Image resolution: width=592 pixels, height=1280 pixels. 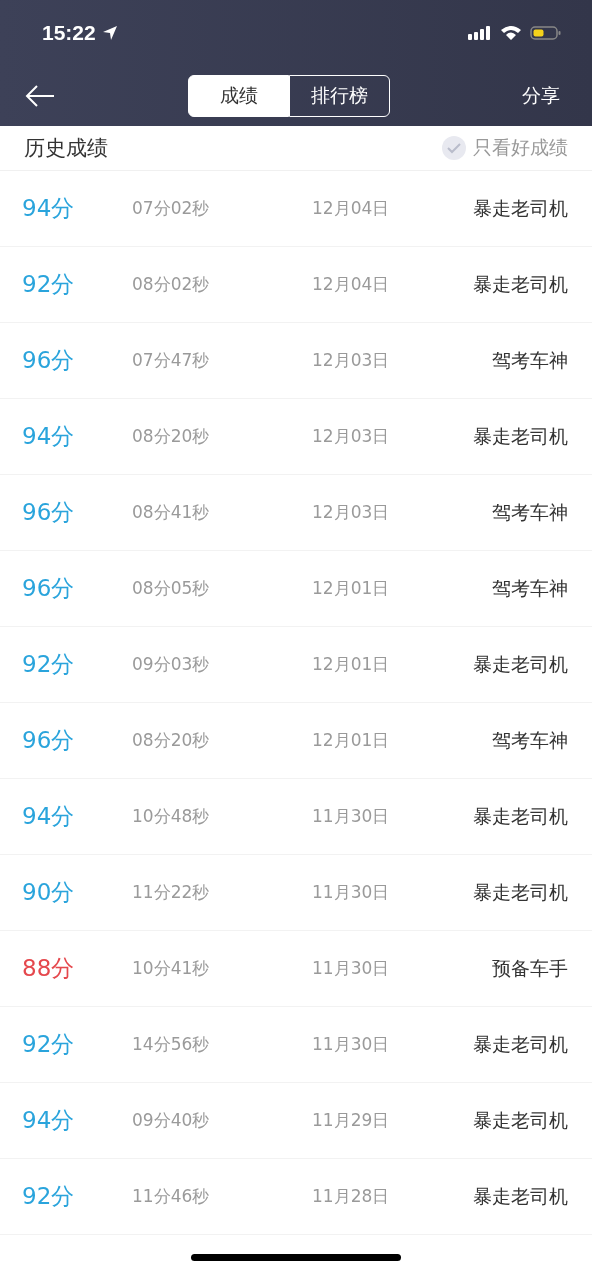 I want to click on duration: 07分02秒, so click(x=171, y=208).